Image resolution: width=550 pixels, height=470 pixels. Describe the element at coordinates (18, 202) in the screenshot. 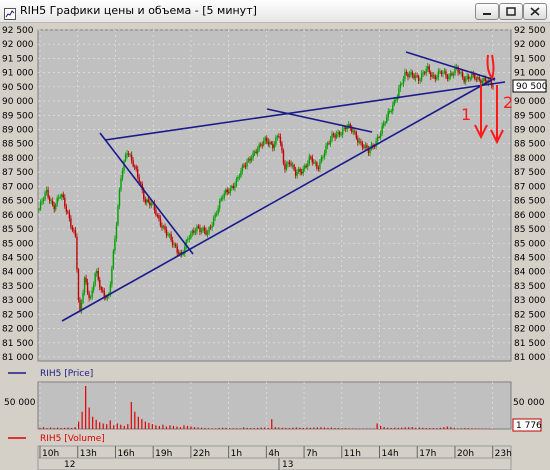

I see `price-tick-label-left: 86 500` at that location.